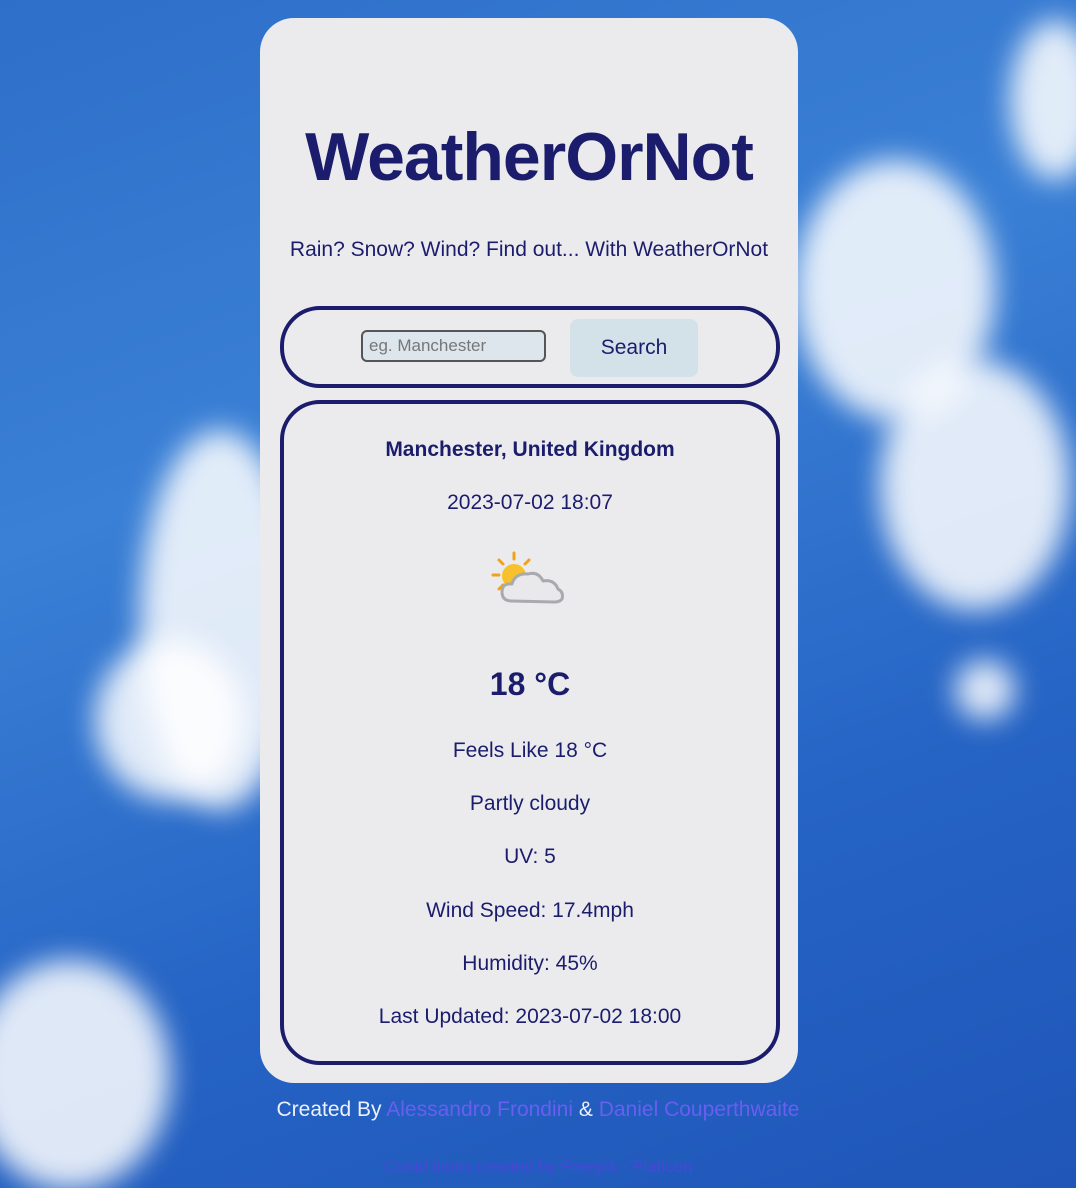  Describe the element at coordinates (530, 963) in the screenshot. I see `humidity: Humidity: 45%` at that location.